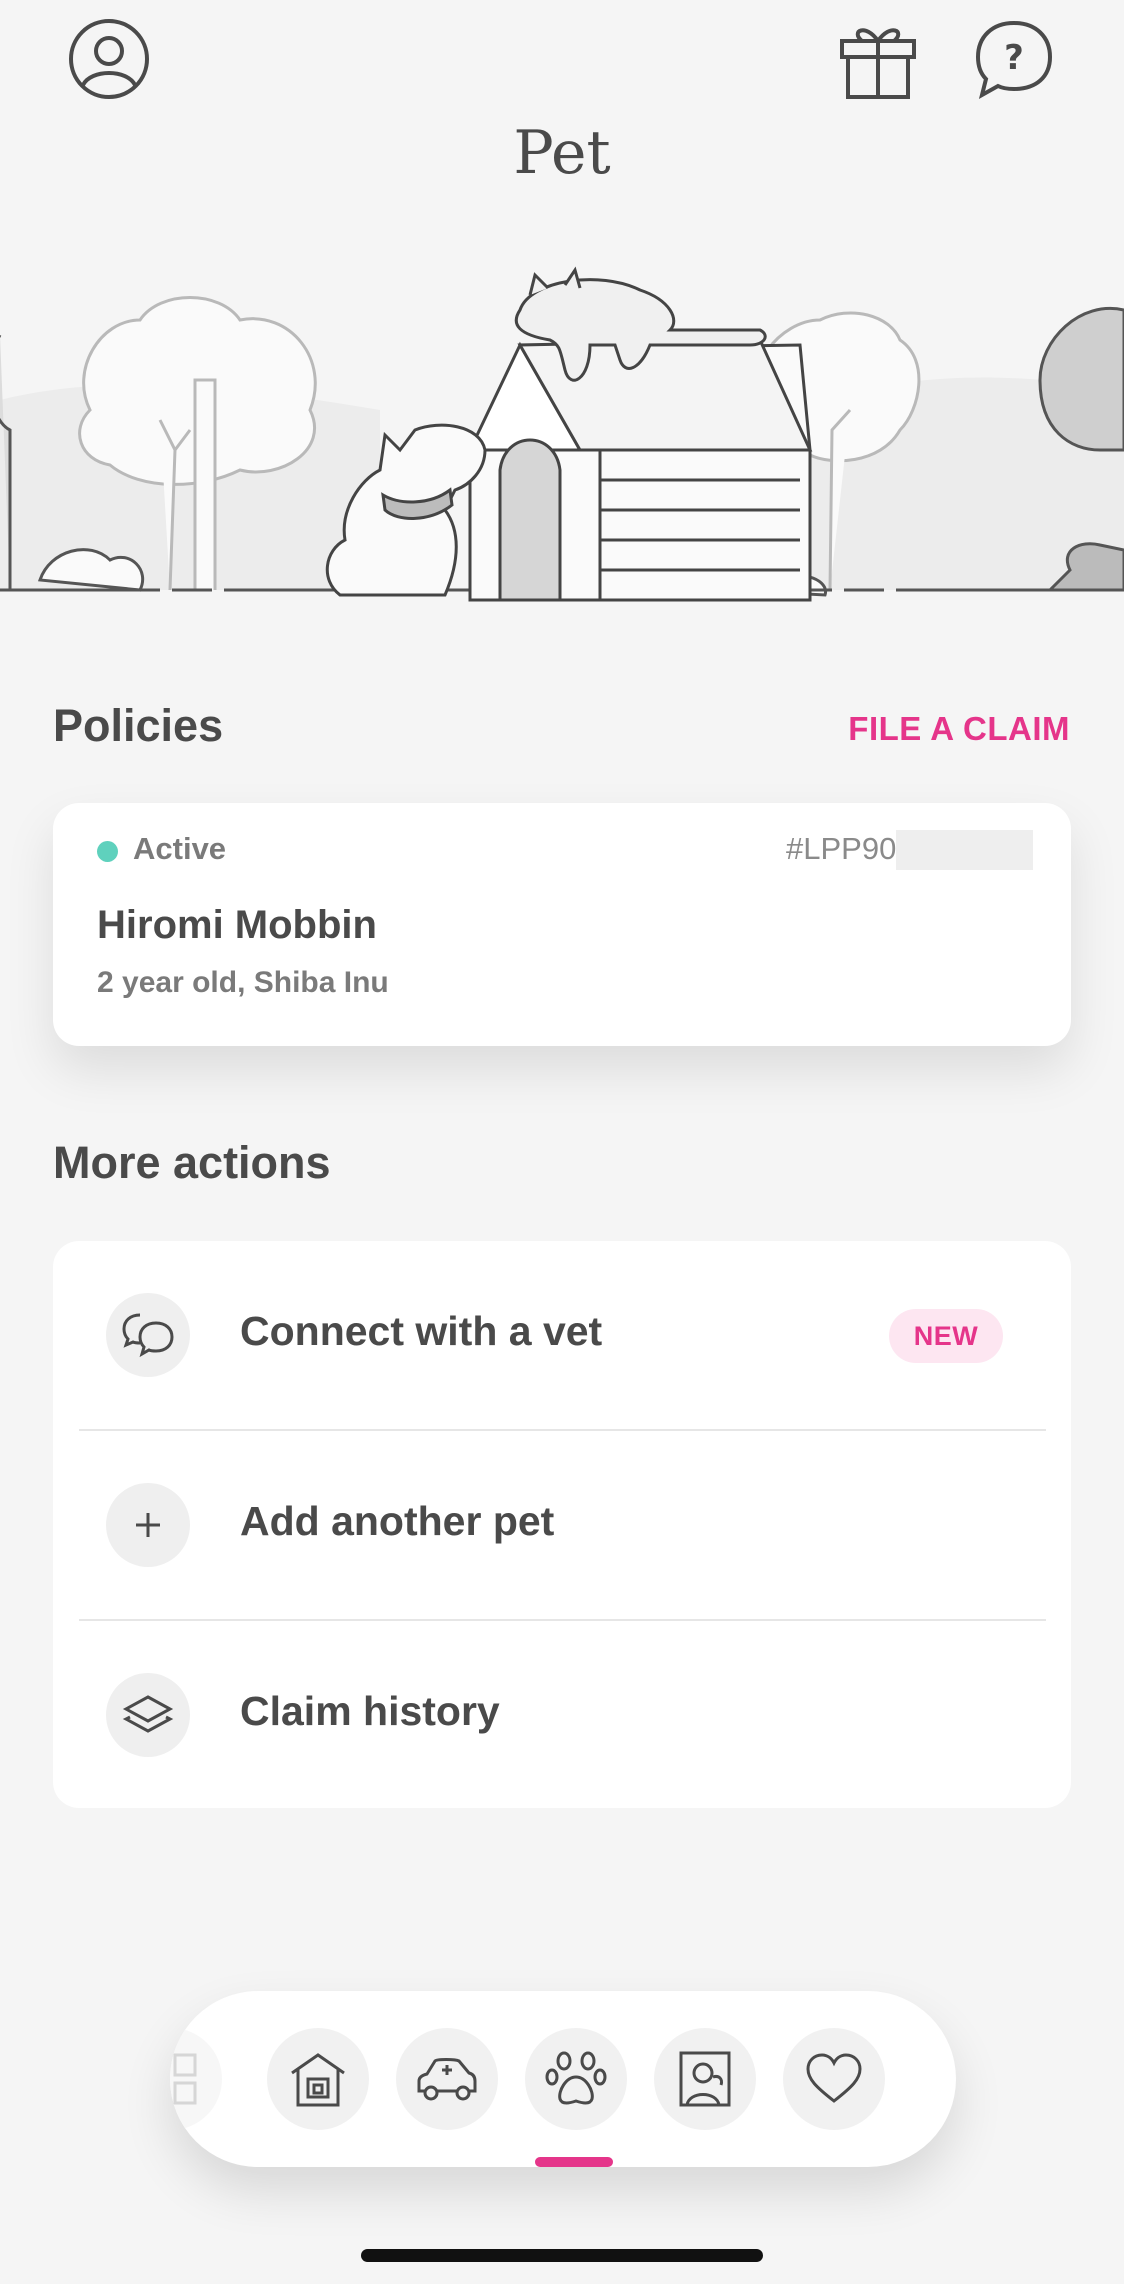  Describe the element at coordinates (237, 925) in the screenshot. I see `pet-name: Hiromi Mobbin` at that location.